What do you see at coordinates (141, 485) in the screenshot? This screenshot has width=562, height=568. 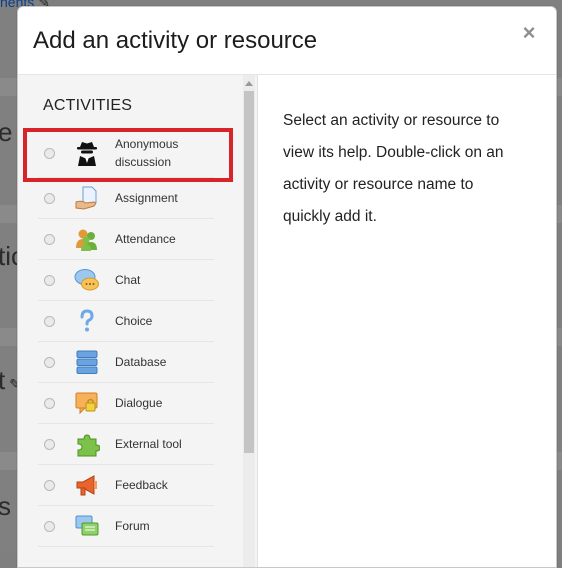 I see `item-label: Feedback` at bounding box center [141, 485].